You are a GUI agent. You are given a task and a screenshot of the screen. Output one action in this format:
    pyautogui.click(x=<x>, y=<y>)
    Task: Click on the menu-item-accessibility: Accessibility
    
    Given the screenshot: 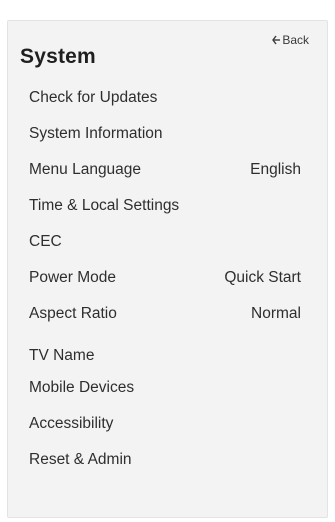 What is the action you would take?
    pyautogui.click(x=165, y=424)
    